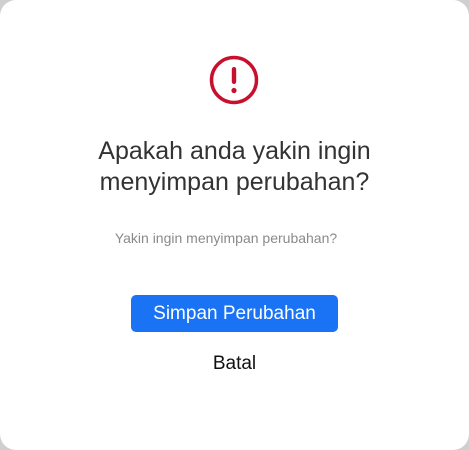  I want to click on dialog-message: Yakin ingin menyimpan perubahan?, so click(226, 238).